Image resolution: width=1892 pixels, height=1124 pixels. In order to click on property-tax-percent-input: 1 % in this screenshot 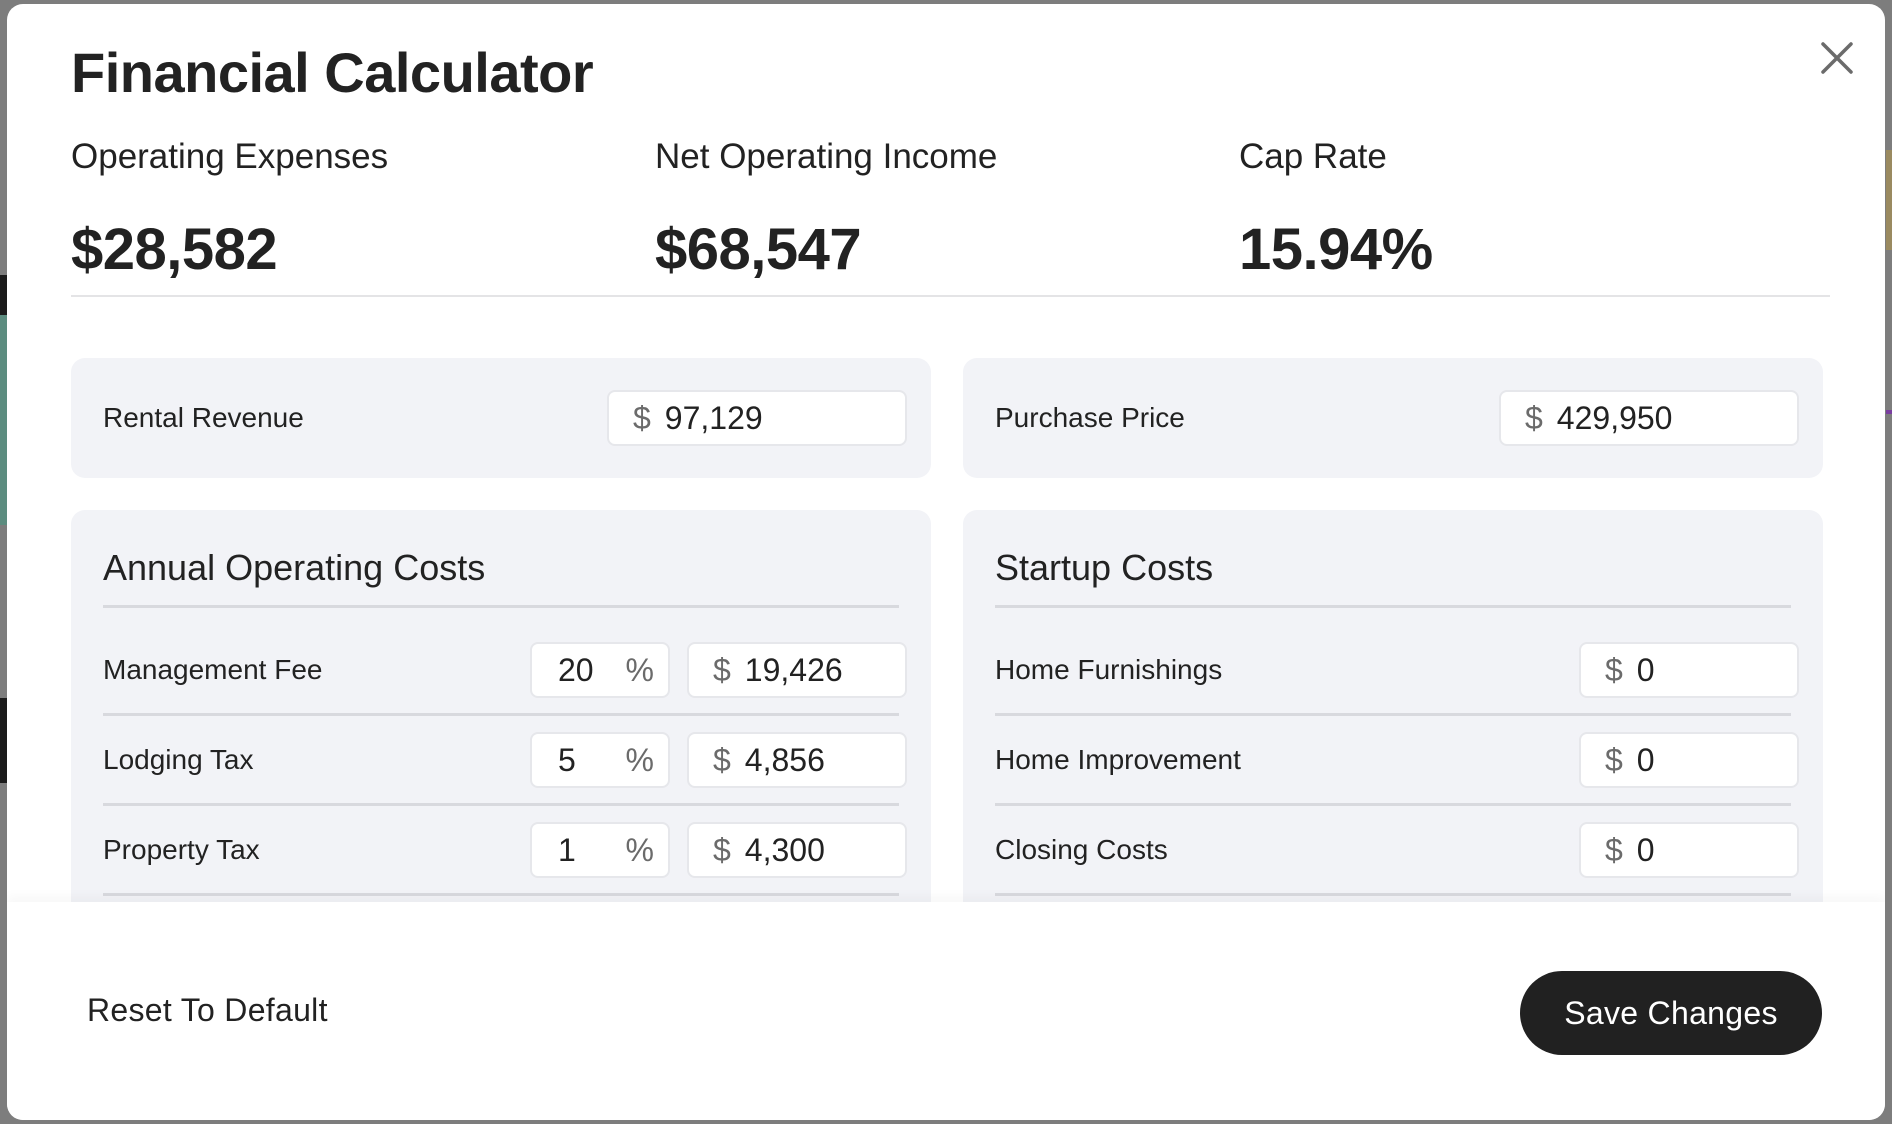, I will do `click(600, 850)`.